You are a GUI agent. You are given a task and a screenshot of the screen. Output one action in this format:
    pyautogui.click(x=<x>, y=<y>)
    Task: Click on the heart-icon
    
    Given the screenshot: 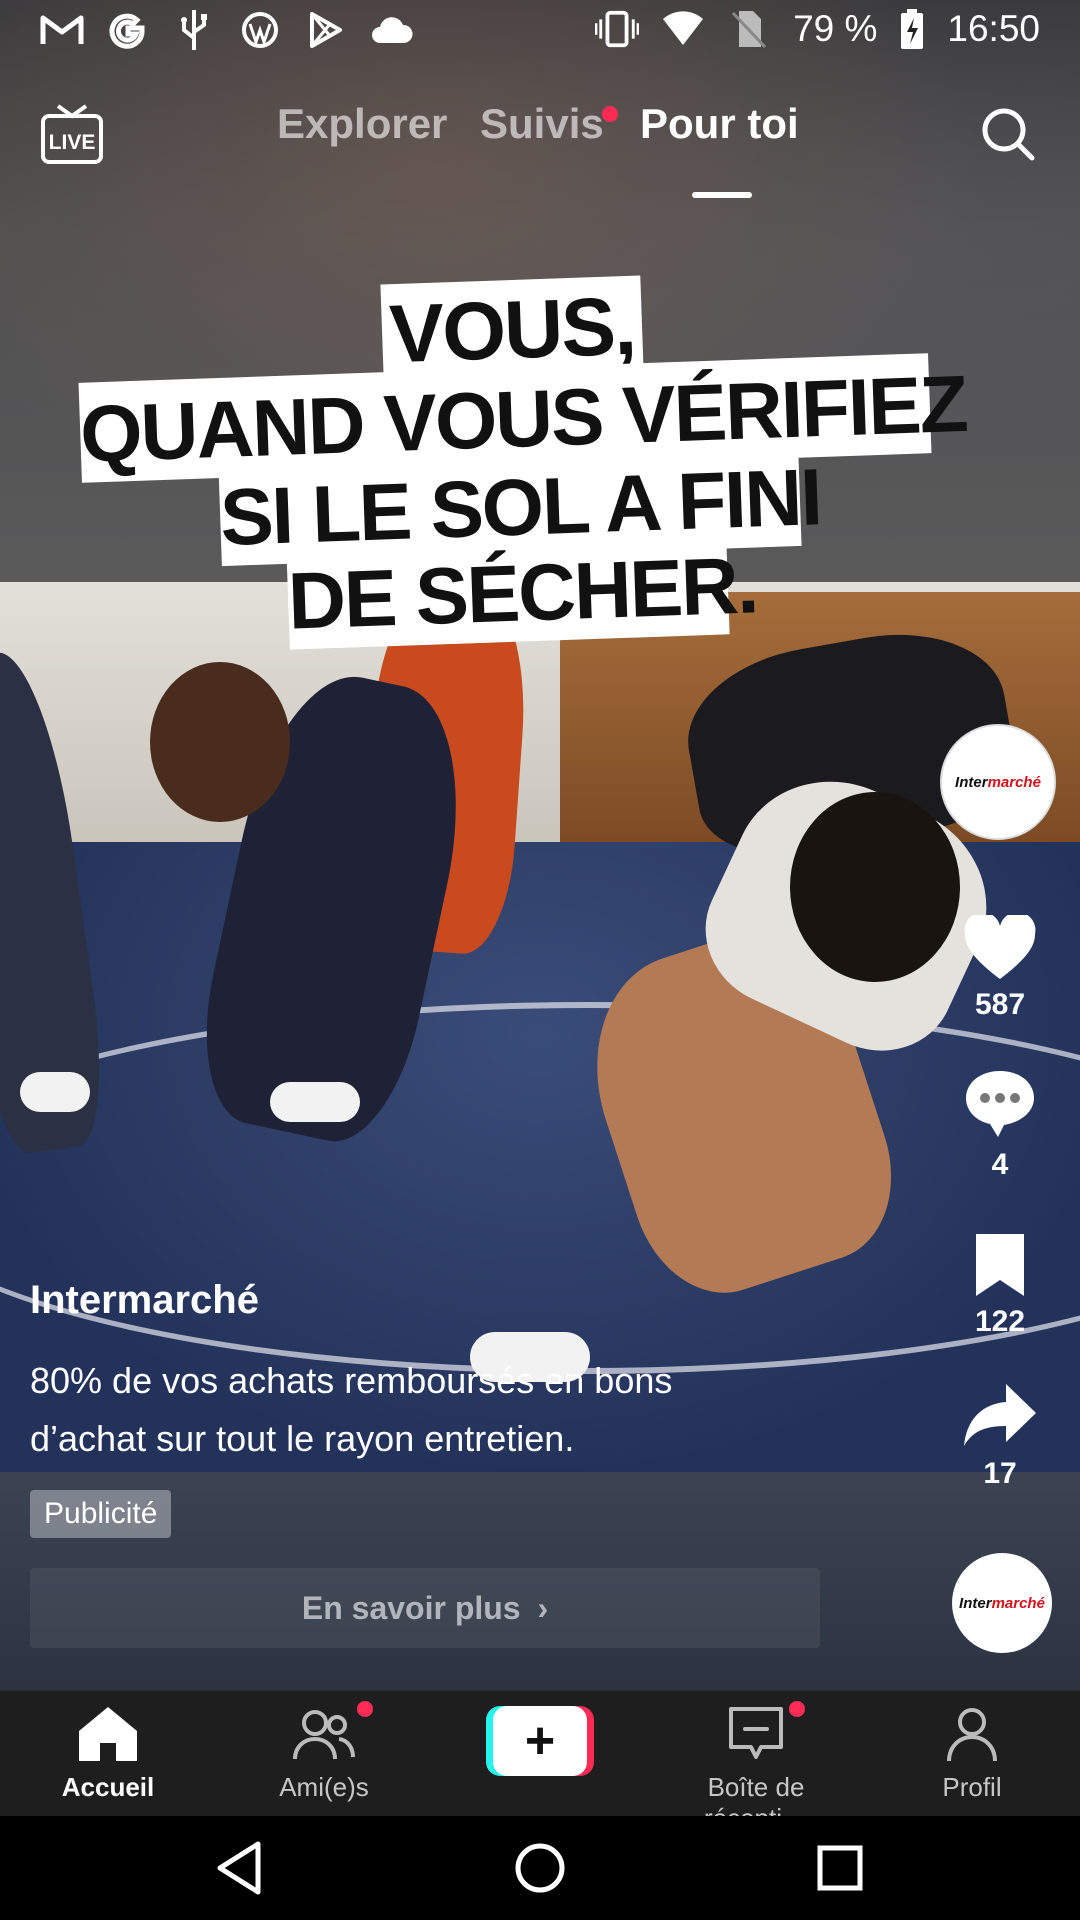 What is the action you would take?
    pyautogui.click(x=1000, y=945)
    